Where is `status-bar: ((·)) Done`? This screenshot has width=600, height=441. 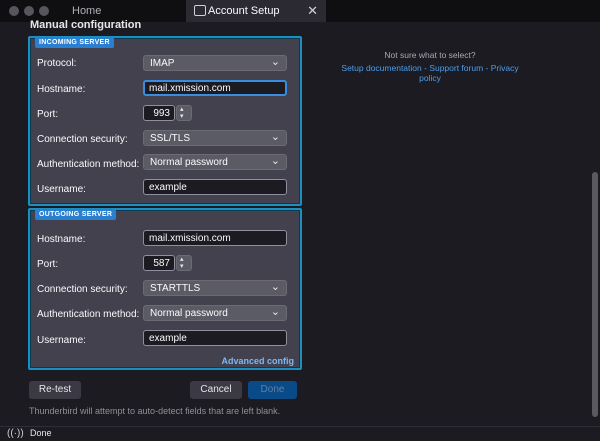 status-bar: ((·)) Done is located at coordinates (300, 433).